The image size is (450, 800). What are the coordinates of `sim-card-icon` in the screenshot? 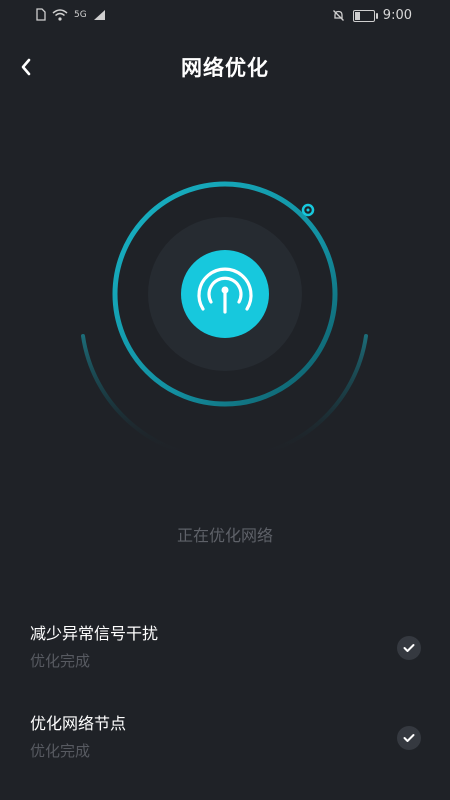 It's located at (41, 14).